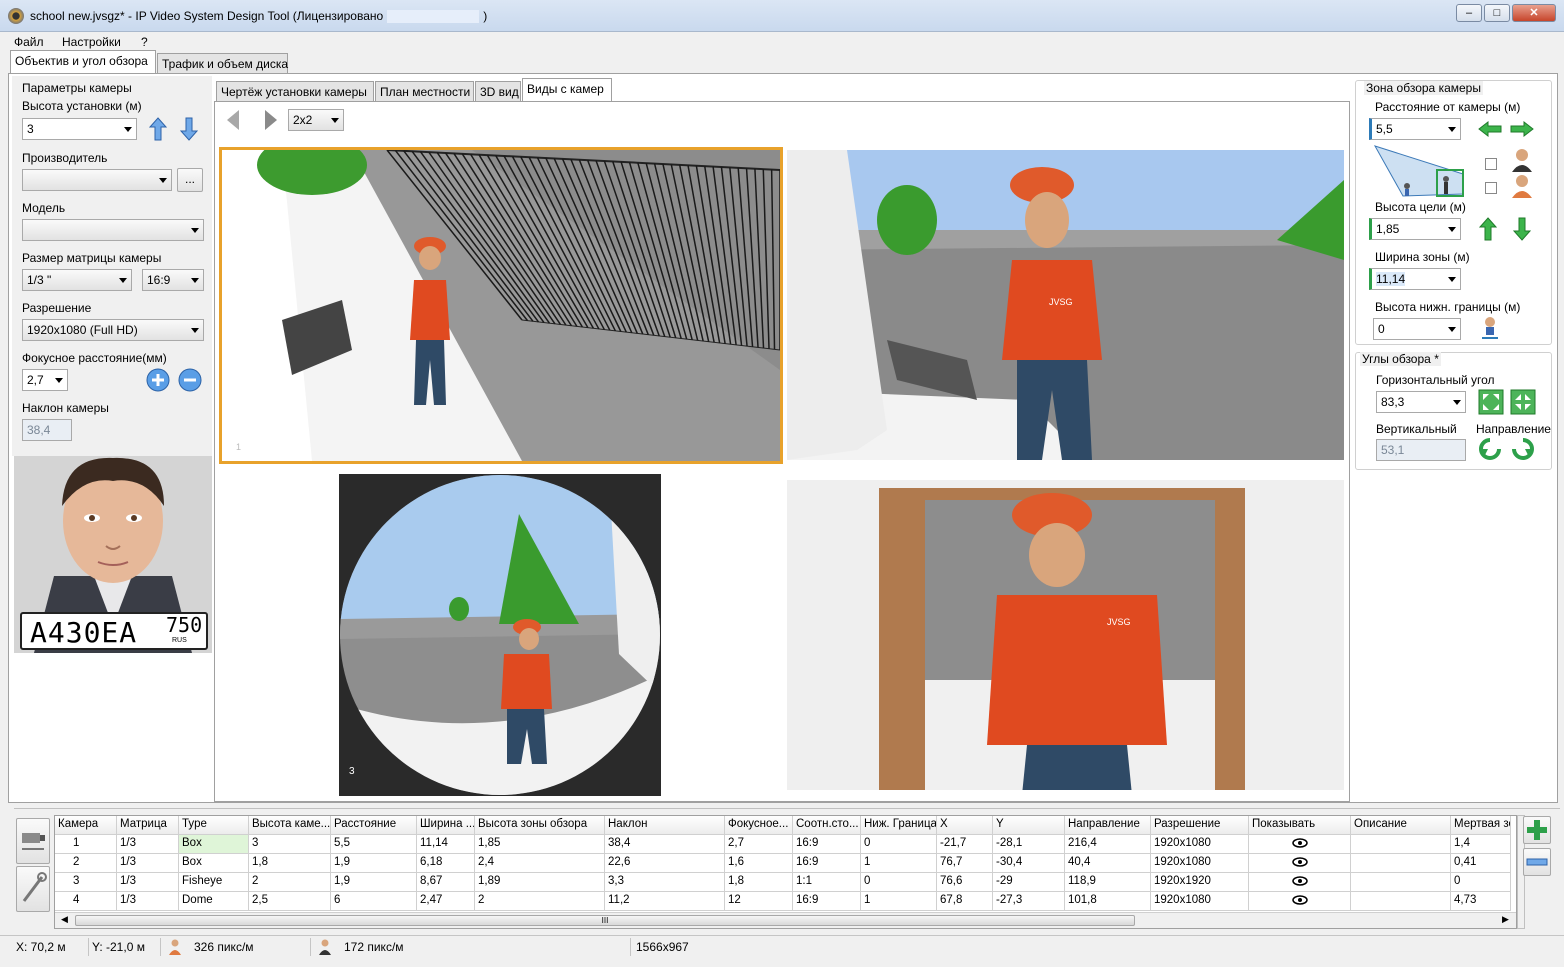 The height and width of the screenshot is (967, 1564). Describe the element at coordinates (1108, 844) in the screenshot. I see `table-cell: 216,4` at that location.